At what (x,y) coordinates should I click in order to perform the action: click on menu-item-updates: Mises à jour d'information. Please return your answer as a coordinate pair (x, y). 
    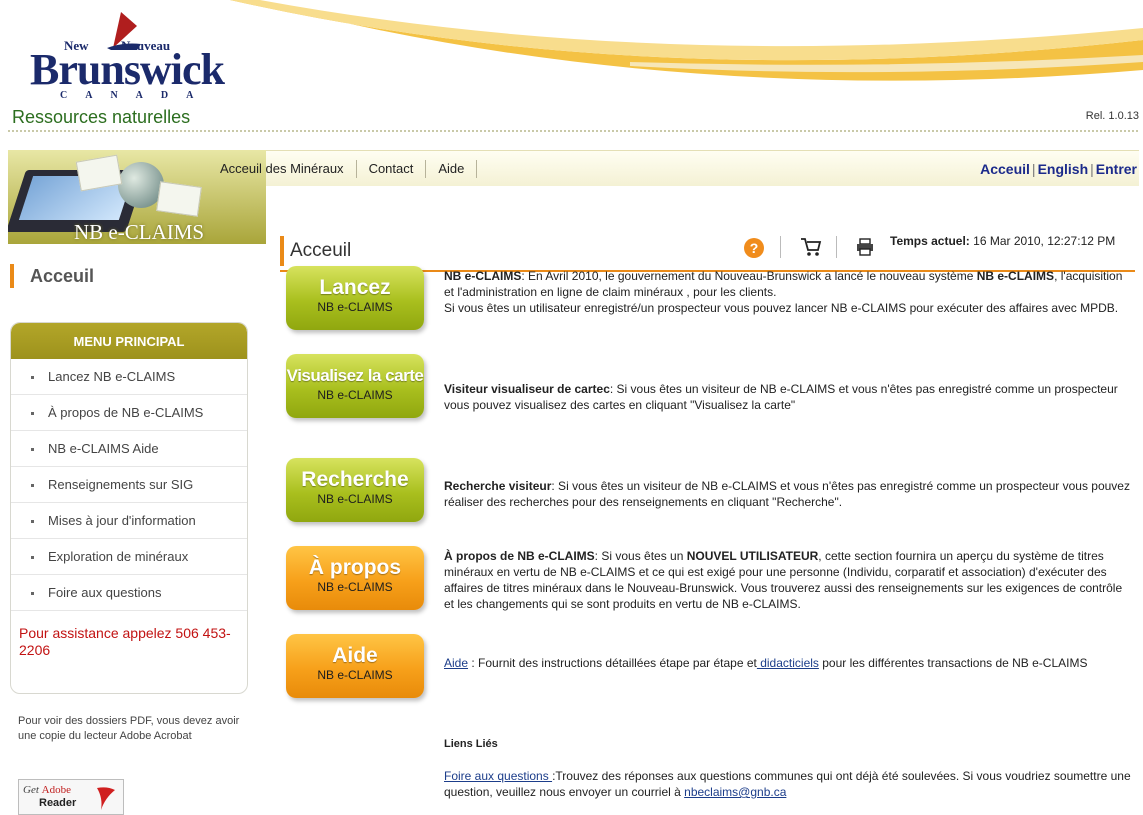
    Looking at the image, I should click on (129, 521).